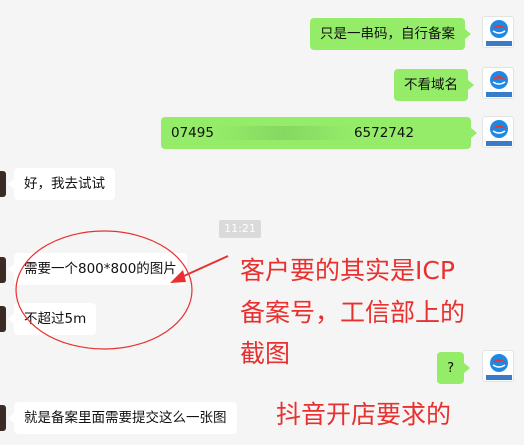 This screenshot has height=445, width=524. What do you see at coordinates (265, 353) in the screenshot?
I see `annotation-line-3: 截图` at bounding box center [265, 353].